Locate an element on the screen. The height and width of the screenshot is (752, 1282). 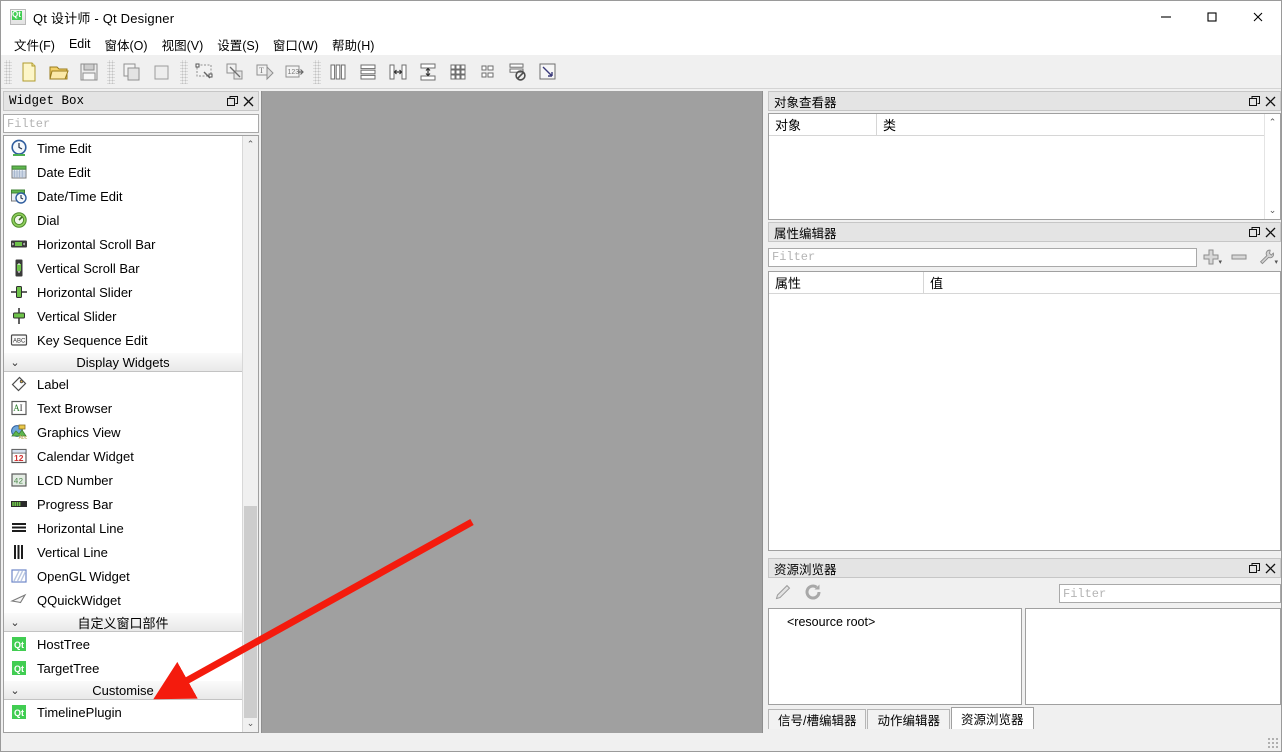
scrollbar-thumb is located at coordinates (250, 612).